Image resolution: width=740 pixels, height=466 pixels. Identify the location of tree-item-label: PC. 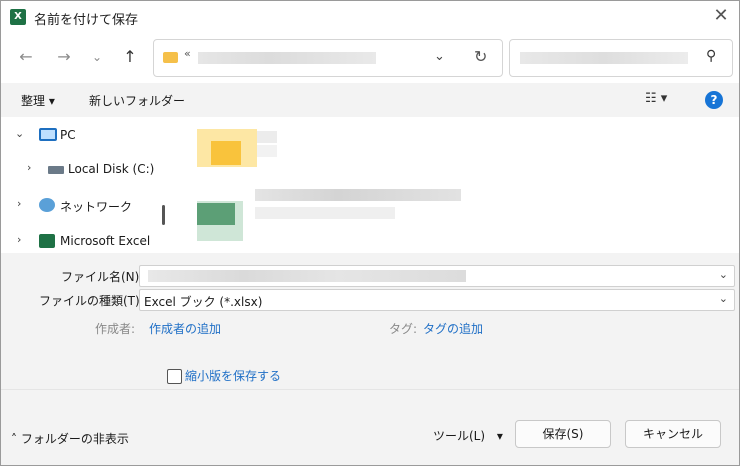
(68, 135).